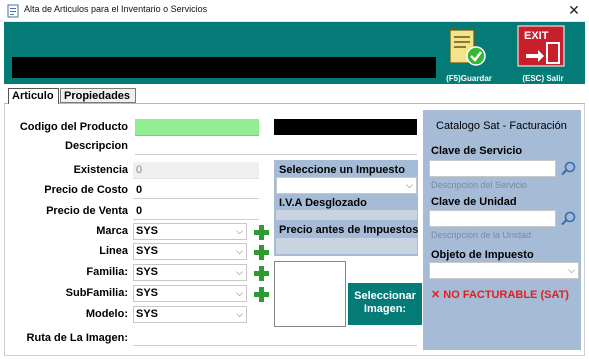 The width and height of the screenshot is (589, 359). What do you see at coordinates (113, 251) in the screenshot?
I see `linea-label: Linea` at bounding box center [113, 251].